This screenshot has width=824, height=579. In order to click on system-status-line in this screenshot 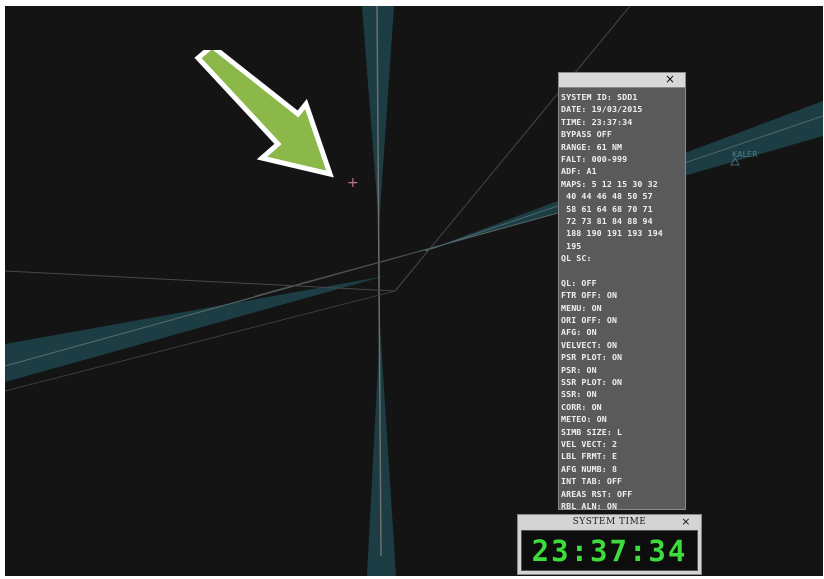, I will do `click(623, 270)`.